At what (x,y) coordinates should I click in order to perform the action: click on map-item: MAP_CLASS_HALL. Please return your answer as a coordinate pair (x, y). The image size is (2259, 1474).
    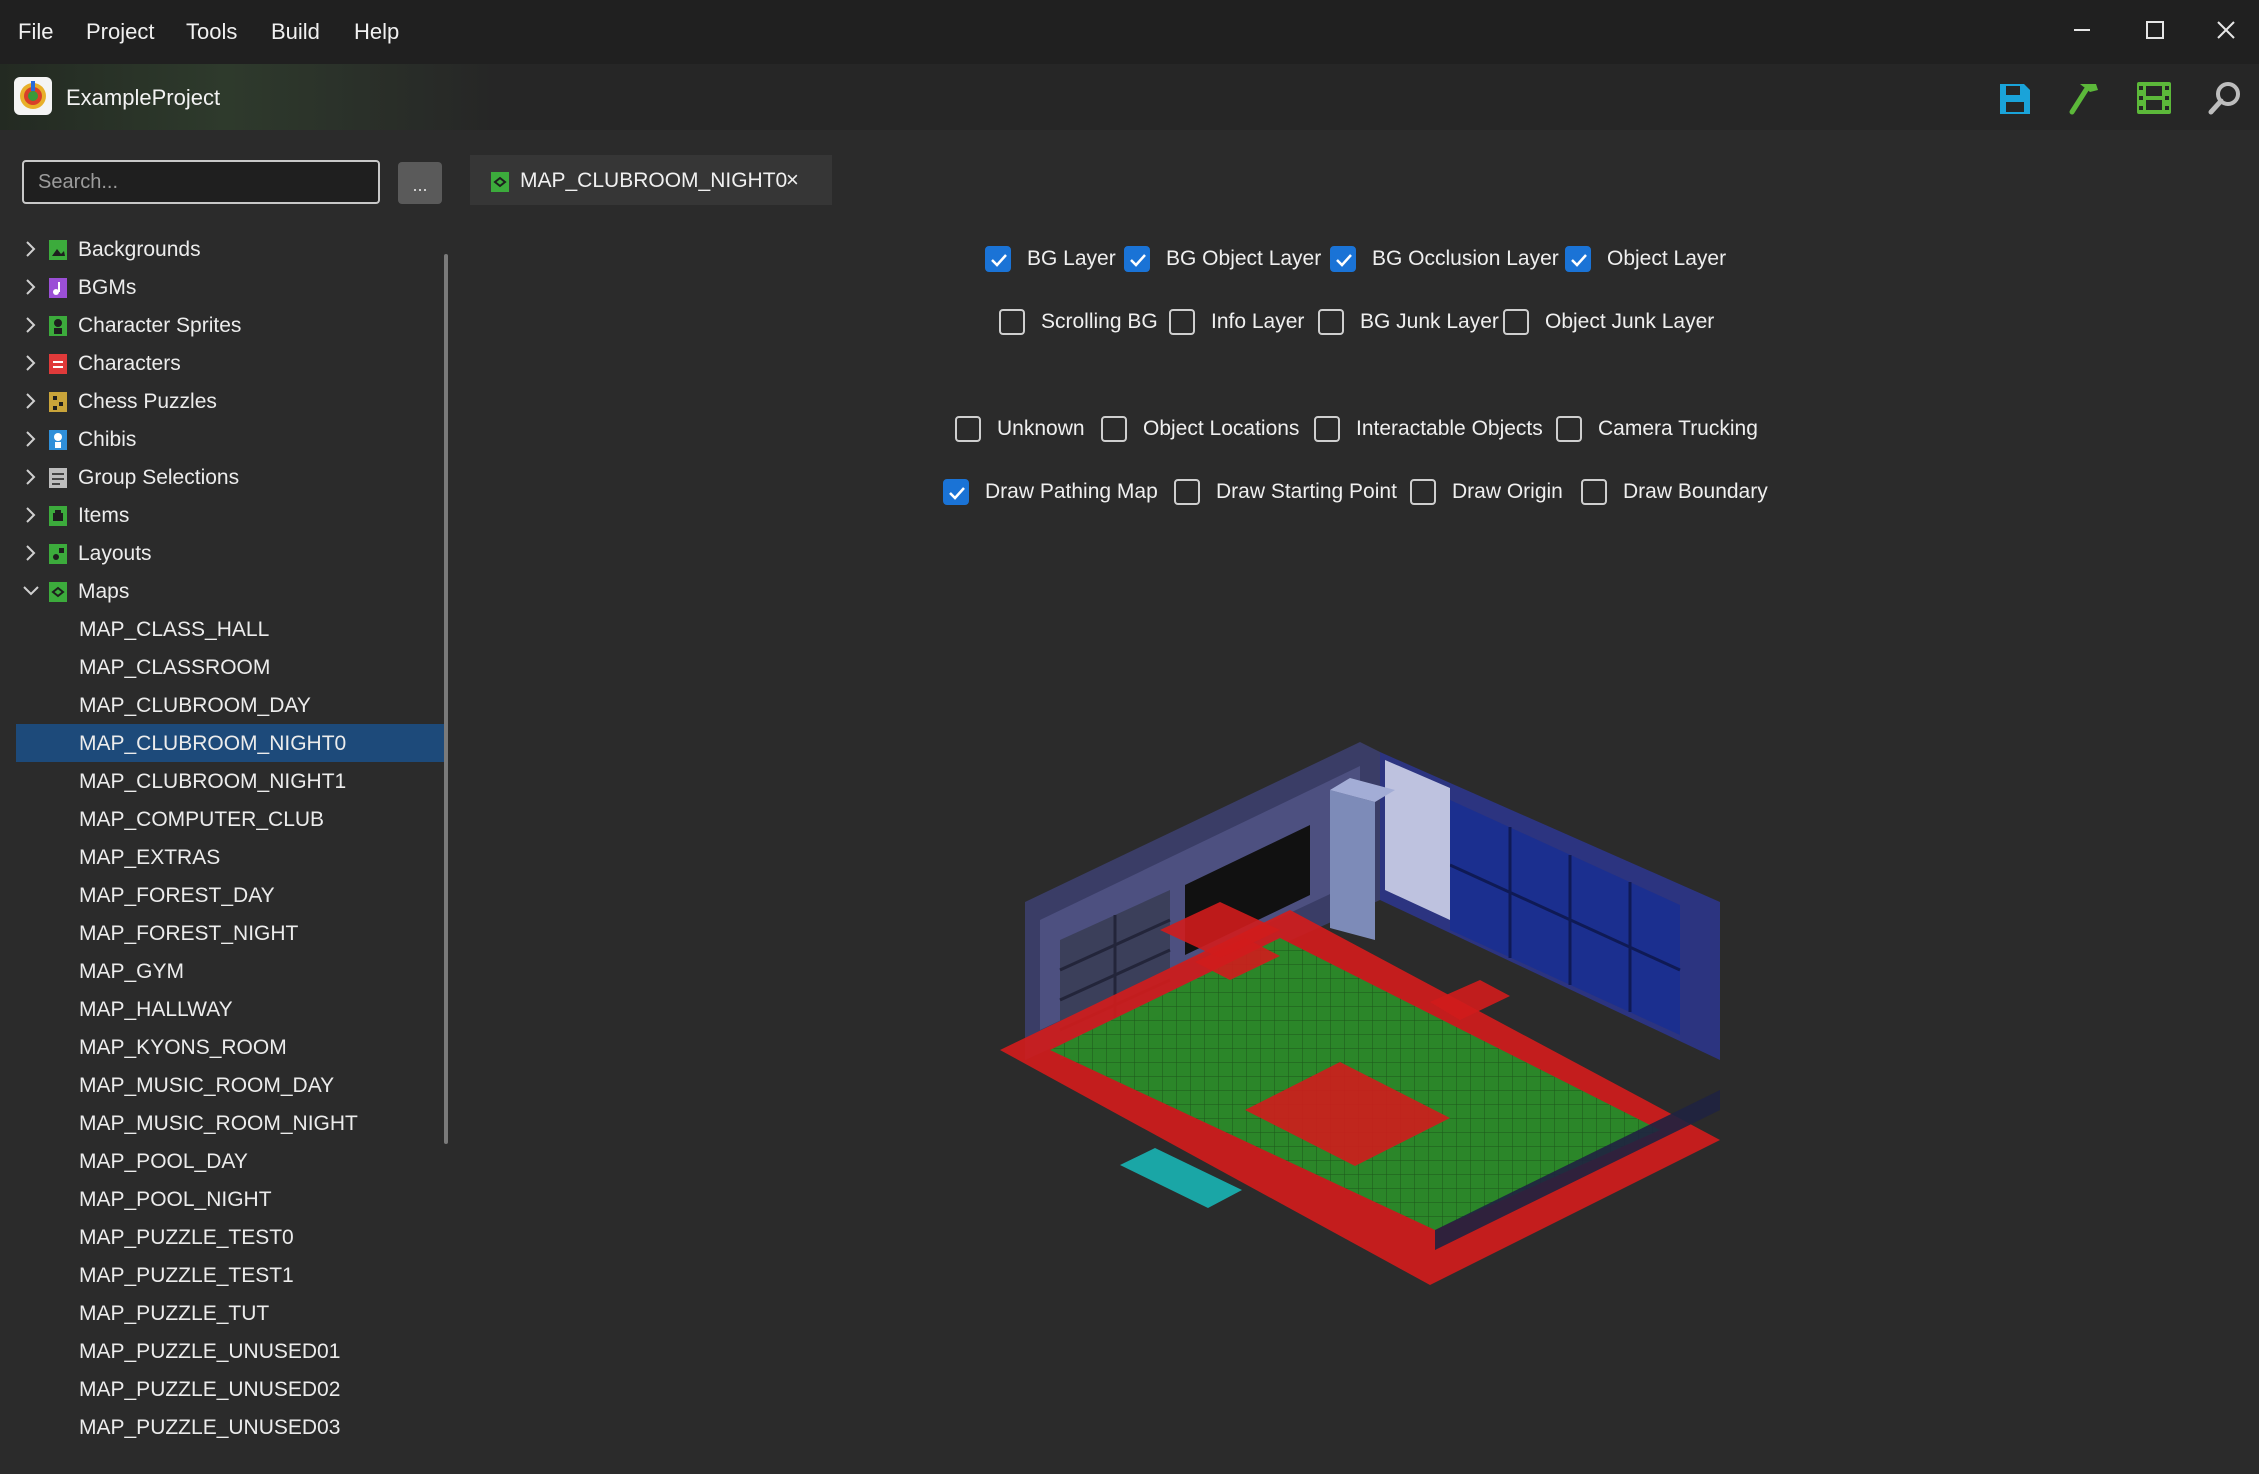
    Looking at the image, I should click on (232, 629).